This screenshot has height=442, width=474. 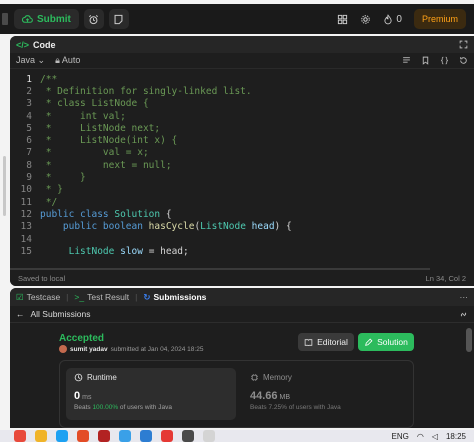 I want to click on system-tray: ENG ◠ ◁ 18:25, so click(x=432, y=436).